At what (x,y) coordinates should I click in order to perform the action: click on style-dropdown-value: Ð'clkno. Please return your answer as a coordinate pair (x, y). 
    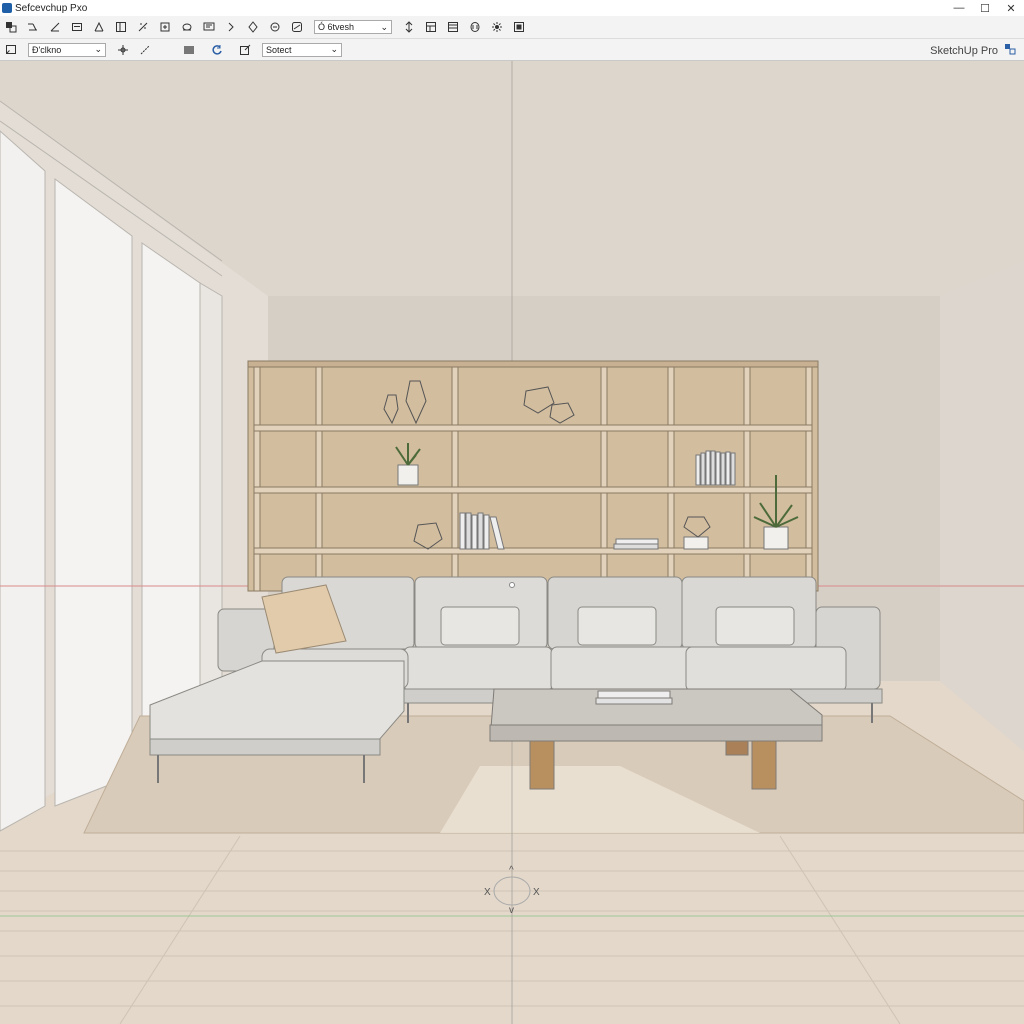
    Looking at the image, I should click on (47, 49).